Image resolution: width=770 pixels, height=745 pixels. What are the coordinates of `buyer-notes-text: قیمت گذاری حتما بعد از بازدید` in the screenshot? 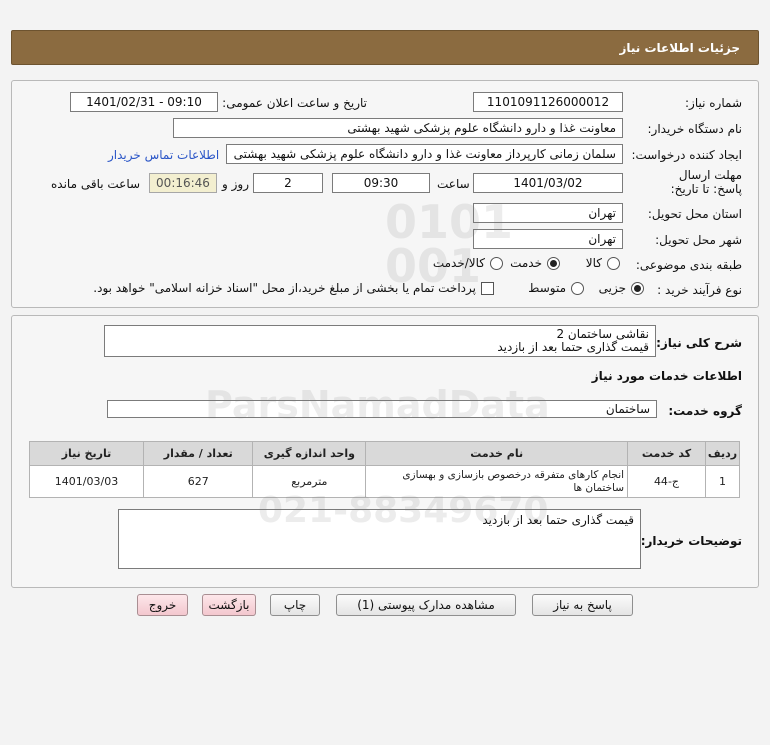 It's located at (558, 520).